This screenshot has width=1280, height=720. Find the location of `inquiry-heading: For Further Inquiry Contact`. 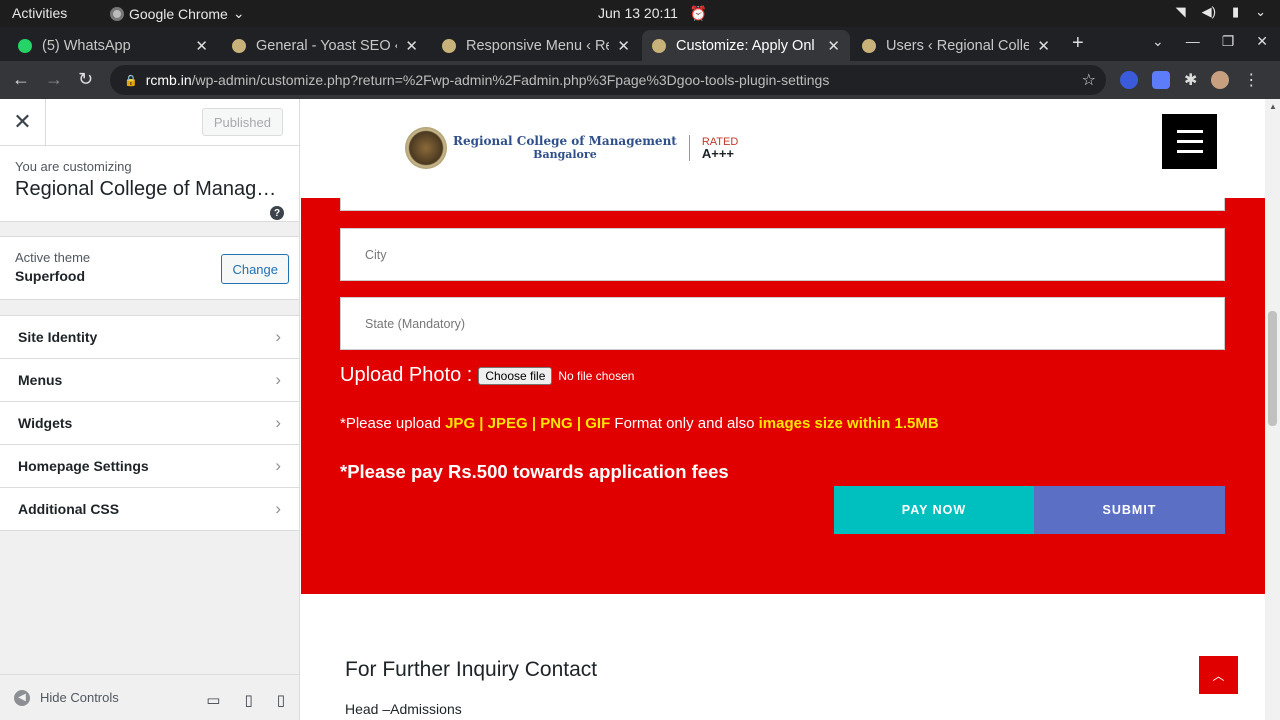

inquiry-heading: For Further Inquiry Contact is located at coordinates (471, 669).